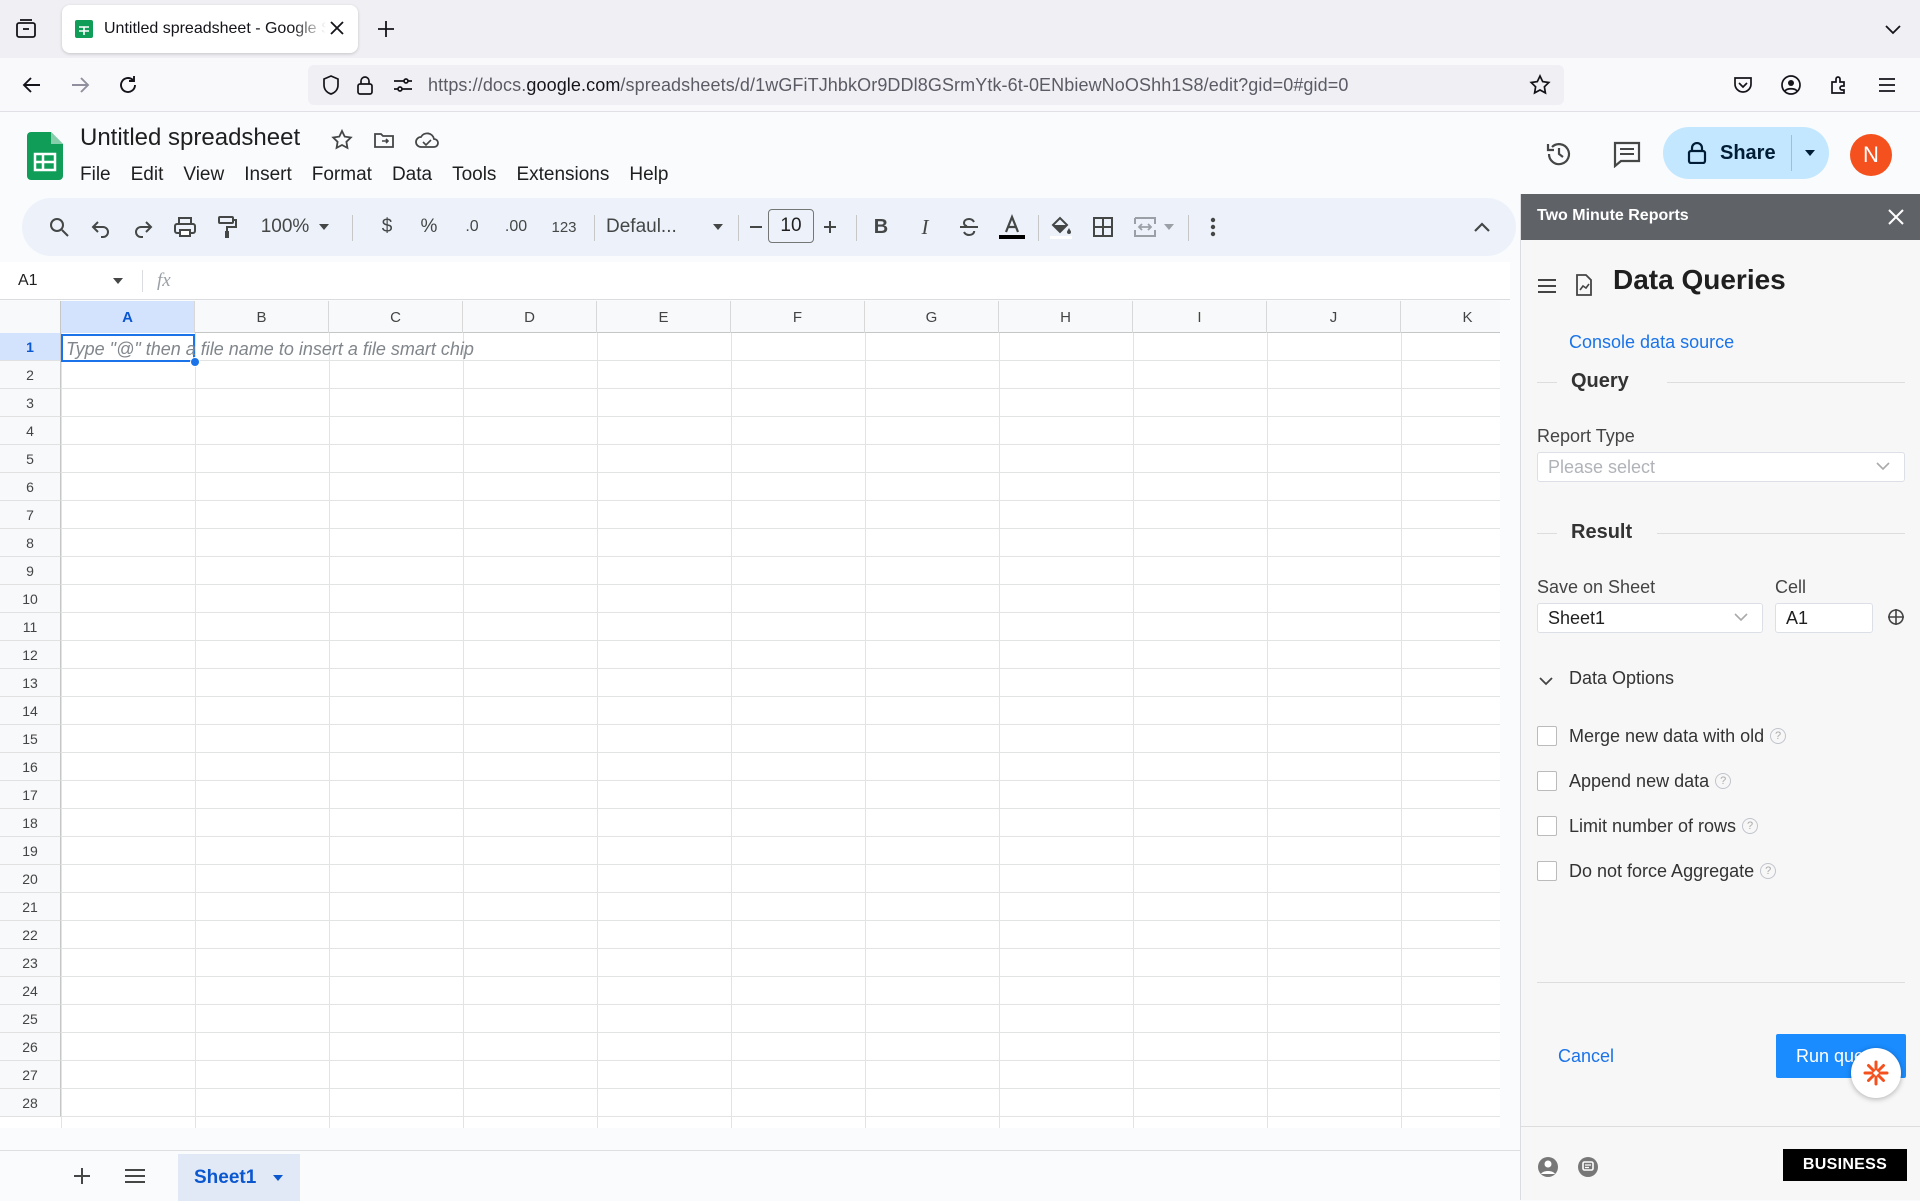 Image resolution: width=1920 pixels, height=1201 pixels. Describe the element at coordinates (147, 175) in the screenshot. I see `menu-edit: Edit` at that location.